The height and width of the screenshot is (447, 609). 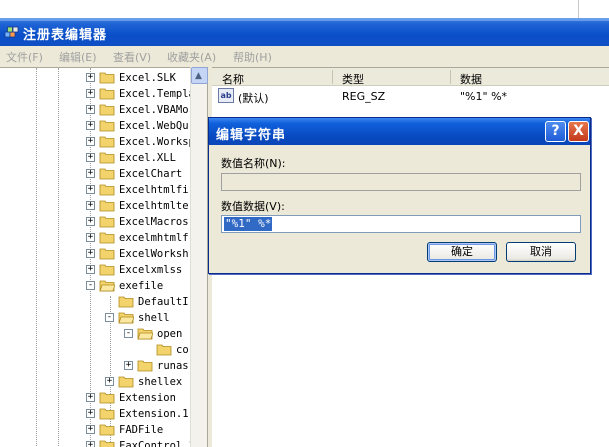 I want to click on menu-help: 帮助(H), so click(x=252, y=57).